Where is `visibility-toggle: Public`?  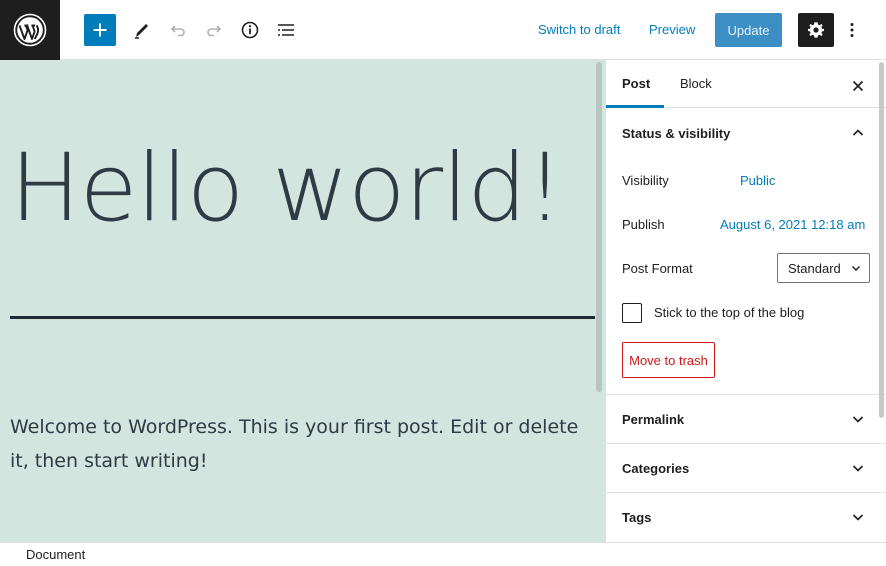
visibility-toggle: Public is located at coordinates (757, 180).